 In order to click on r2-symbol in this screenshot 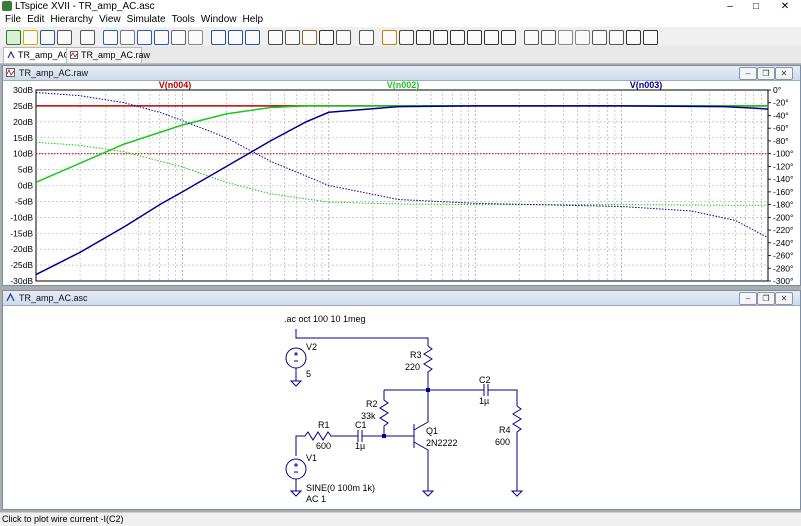, I will do `click(403, 412)`.